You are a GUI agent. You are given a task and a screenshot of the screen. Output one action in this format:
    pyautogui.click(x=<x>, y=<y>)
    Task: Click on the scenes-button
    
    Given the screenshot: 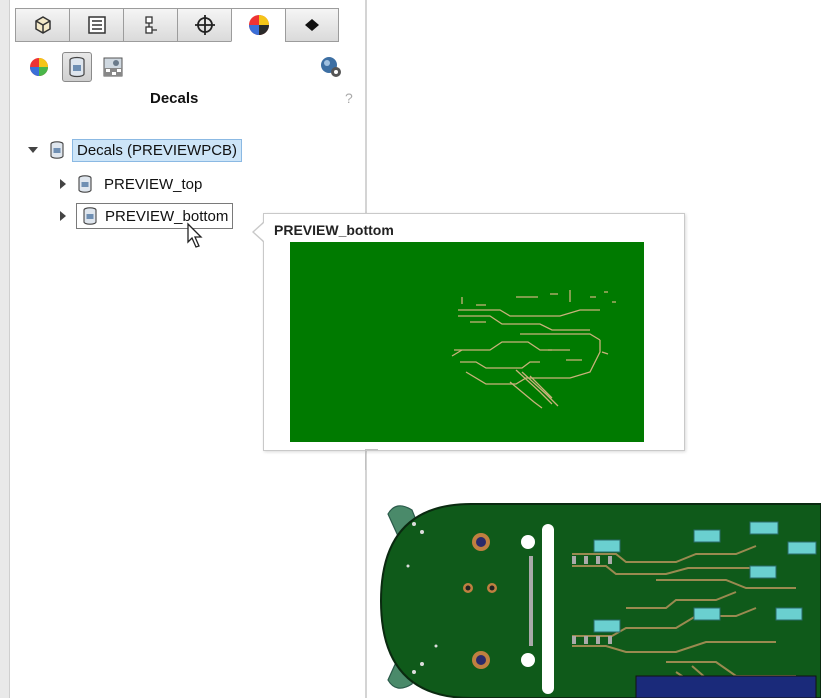 What is the action you would take?
    pyautogui.click(x=113, y=67)
    